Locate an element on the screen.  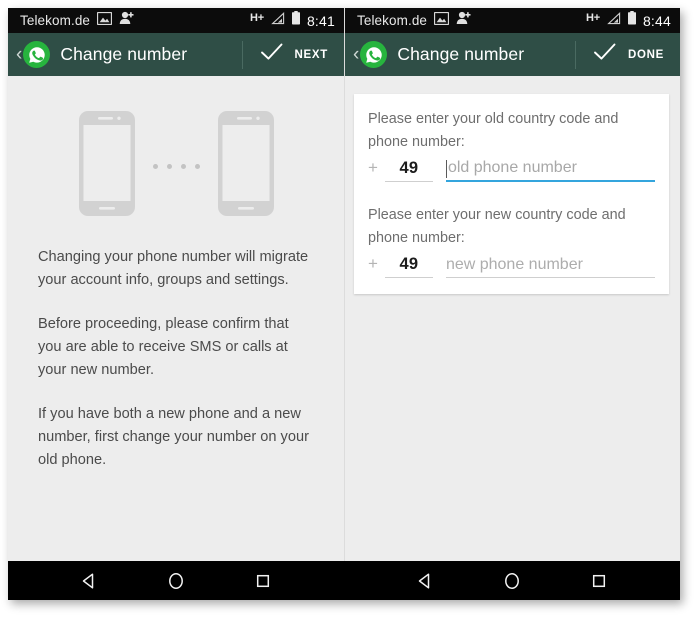
navigation-buttons-right is located at coordinates (512, 580).